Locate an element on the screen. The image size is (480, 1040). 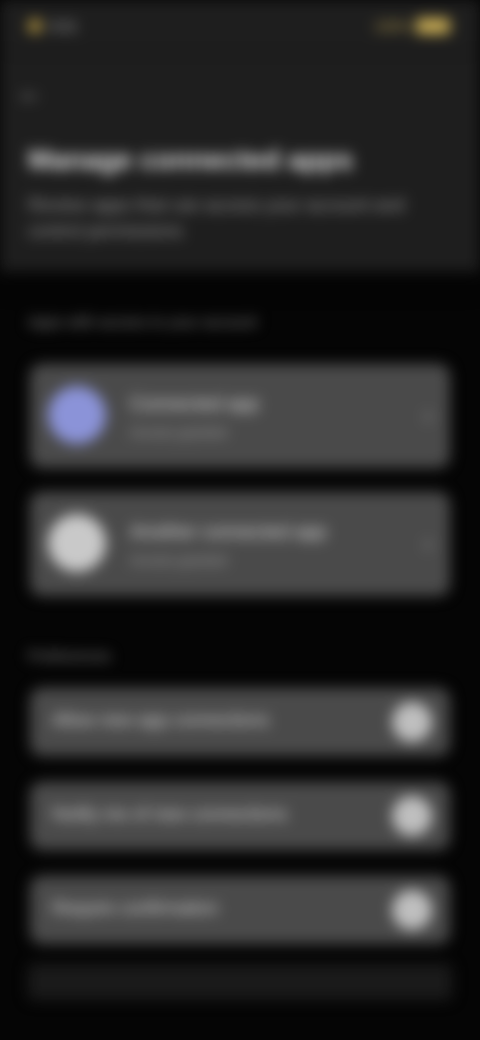
preference-row: Notify me of new connections is located at coordinates (240, 816).